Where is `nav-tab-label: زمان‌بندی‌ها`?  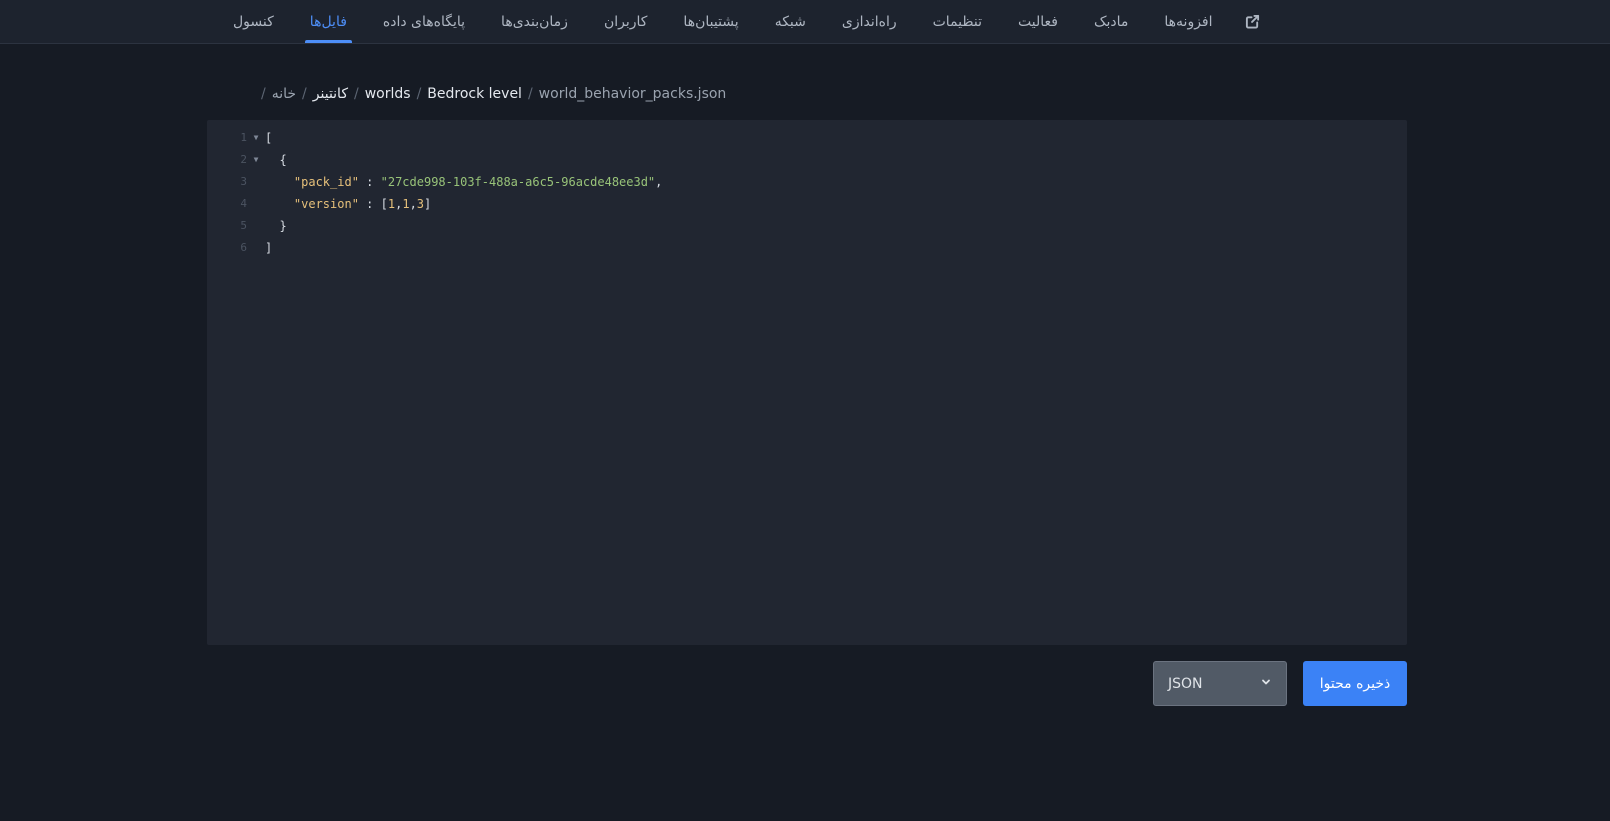
nav-tab-label: زمان‌بندی‌ها is located at coordinates (534, 21).